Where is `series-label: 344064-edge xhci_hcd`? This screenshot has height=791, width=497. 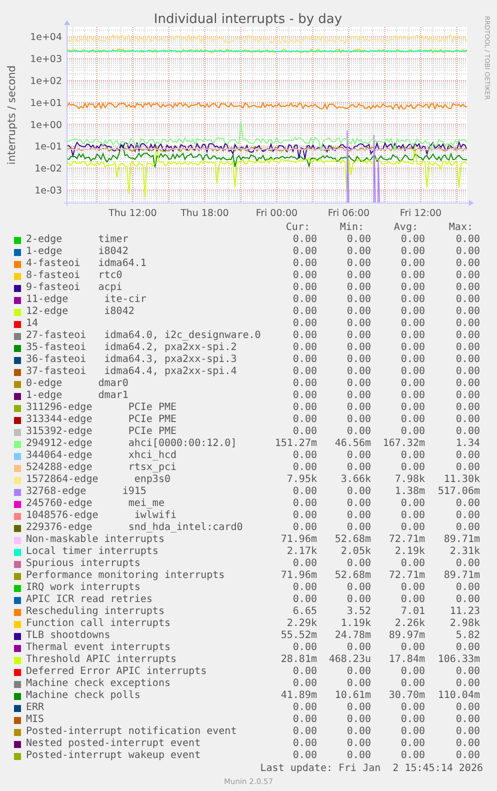 series-label: 344064-edge xhci_hcd is located at coordinates (102, 456).